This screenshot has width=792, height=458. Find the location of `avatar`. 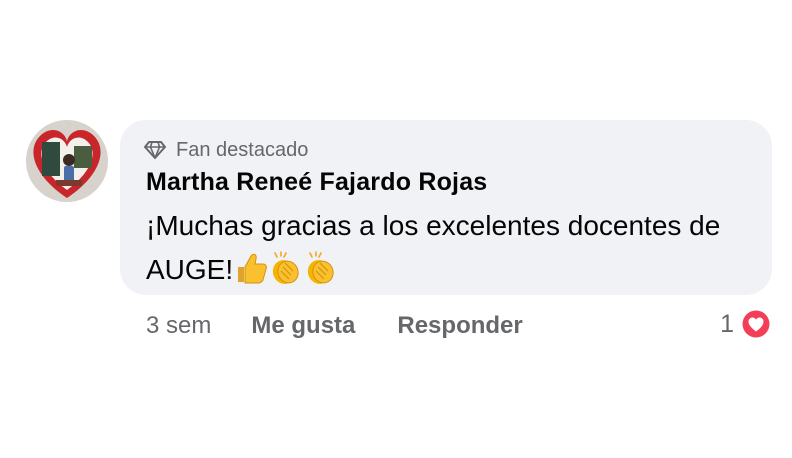

avatar is located at coordinates (67, 161).